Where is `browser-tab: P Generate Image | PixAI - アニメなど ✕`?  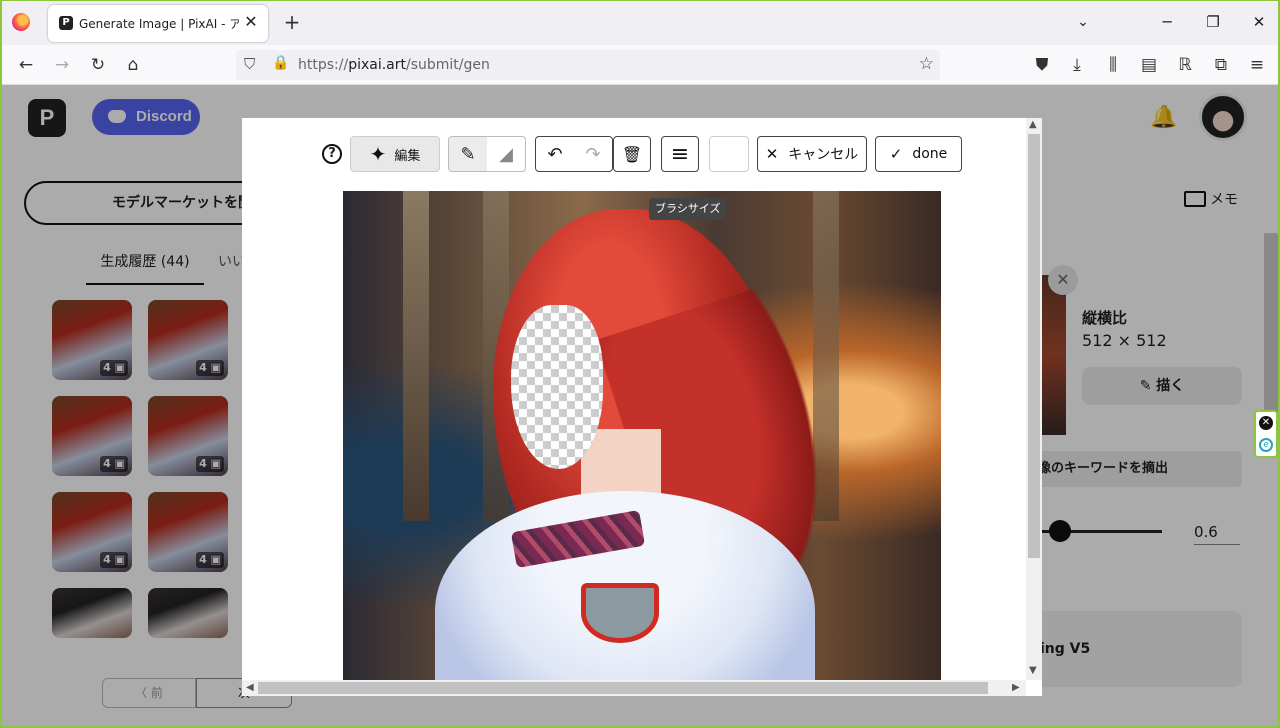
browser-tab: P Generate Image | PixAI - アニメなど ✕ is located at coordinates (158, 23).